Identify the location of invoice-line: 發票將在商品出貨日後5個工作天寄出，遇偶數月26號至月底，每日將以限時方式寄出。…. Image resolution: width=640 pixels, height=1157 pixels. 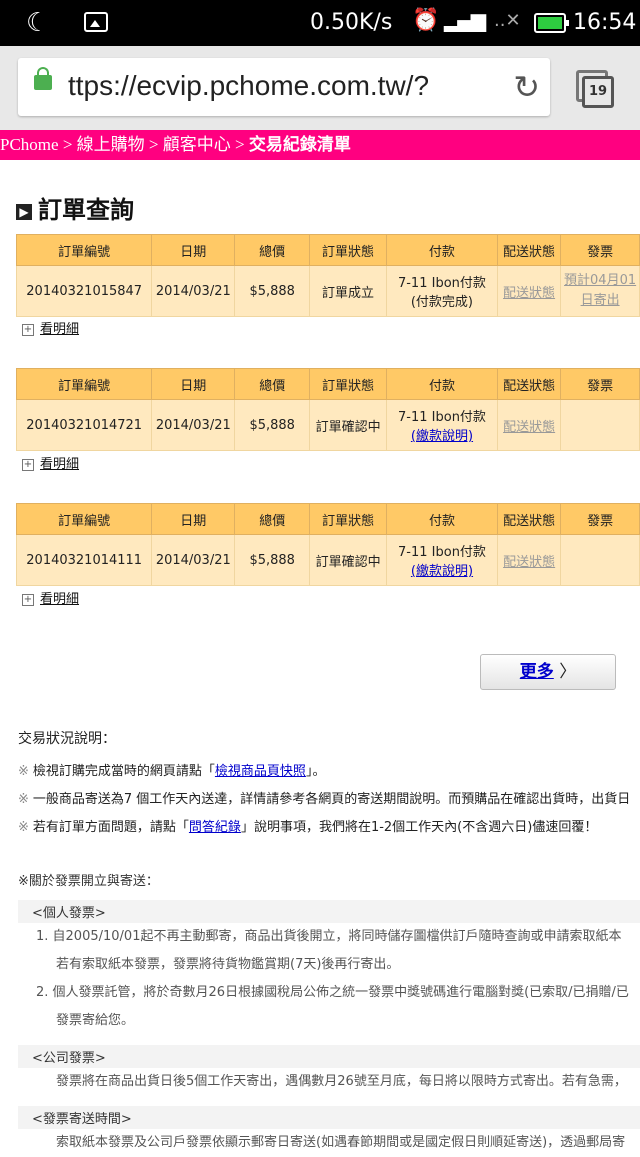
(341, 1081).